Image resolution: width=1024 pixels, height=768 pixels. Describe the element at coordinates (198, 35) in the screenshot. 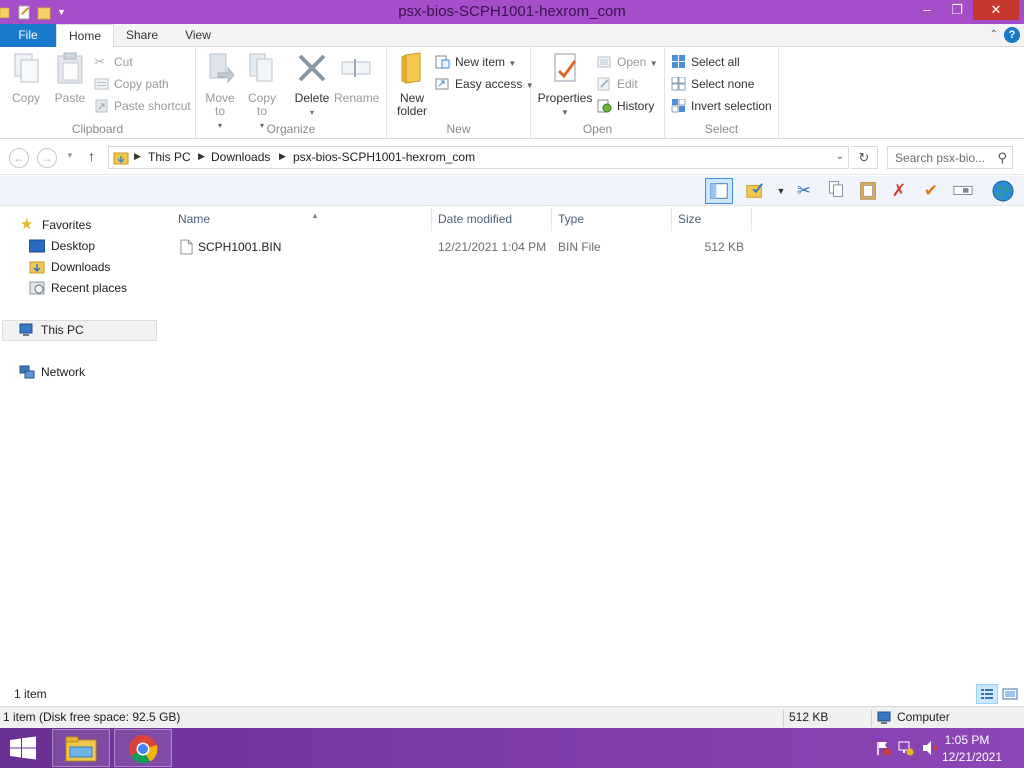

I see `tab-view: View` at that location.